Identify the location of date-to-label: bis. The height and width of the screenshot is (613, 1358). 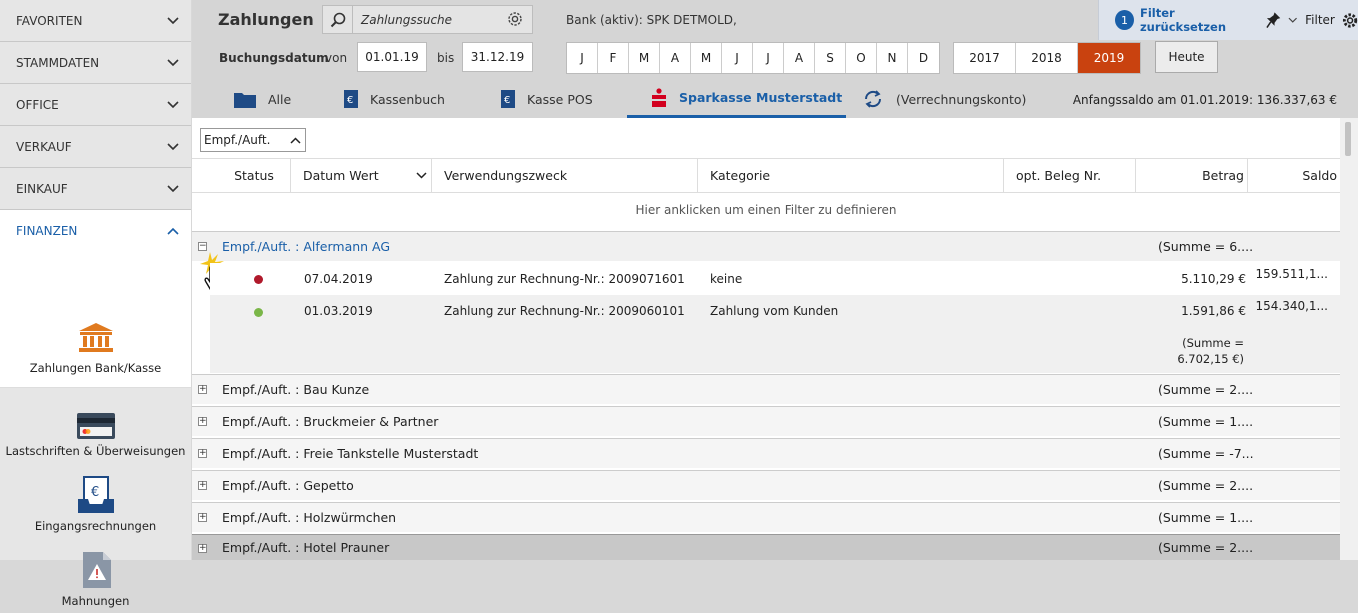
(446, 58).